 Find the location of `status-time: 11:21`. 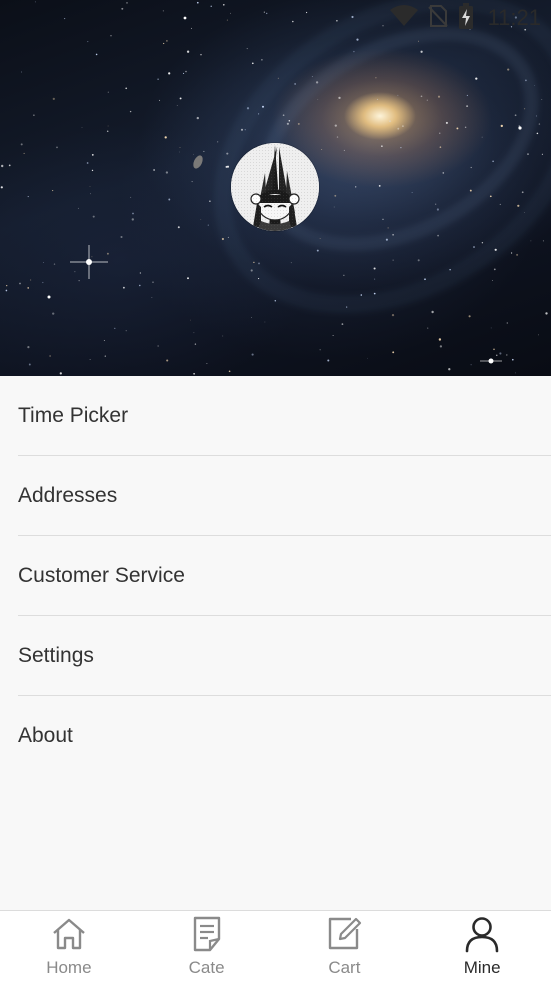

status-time: 11:21 is located at coordinates (514, 17).